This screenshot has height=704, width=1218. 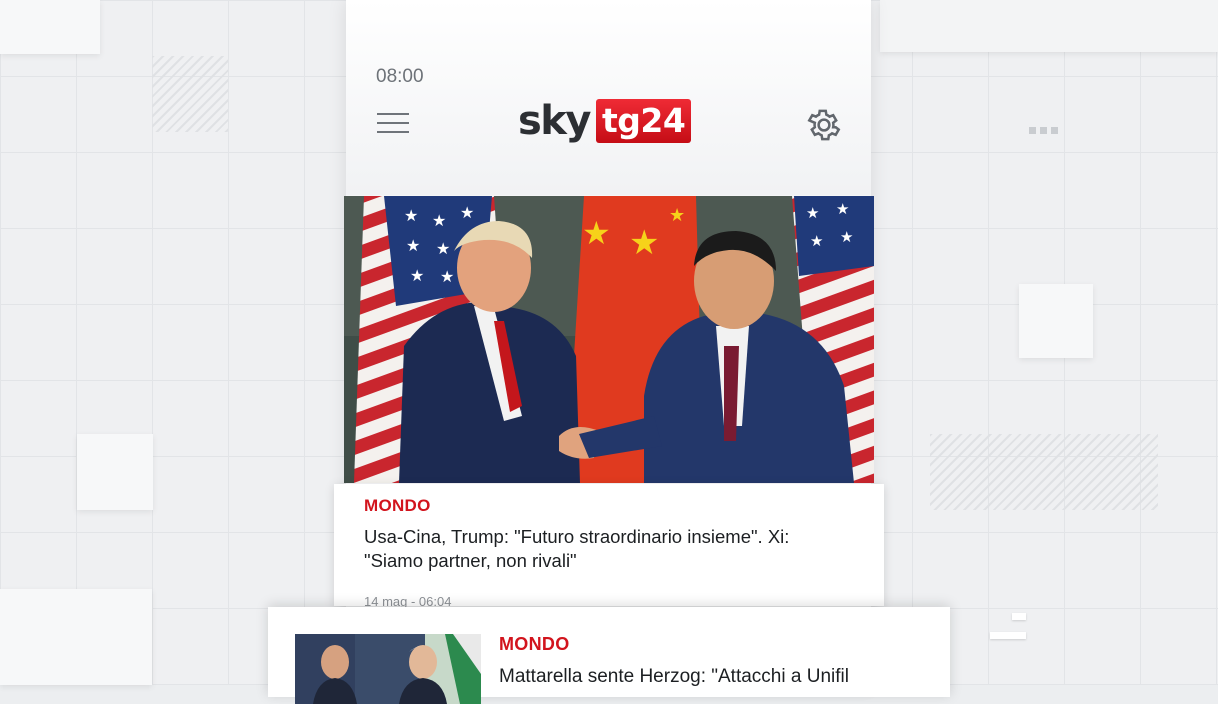 I want to click on app-header: 08:00 sky tg24, so click(x=608, y=97).